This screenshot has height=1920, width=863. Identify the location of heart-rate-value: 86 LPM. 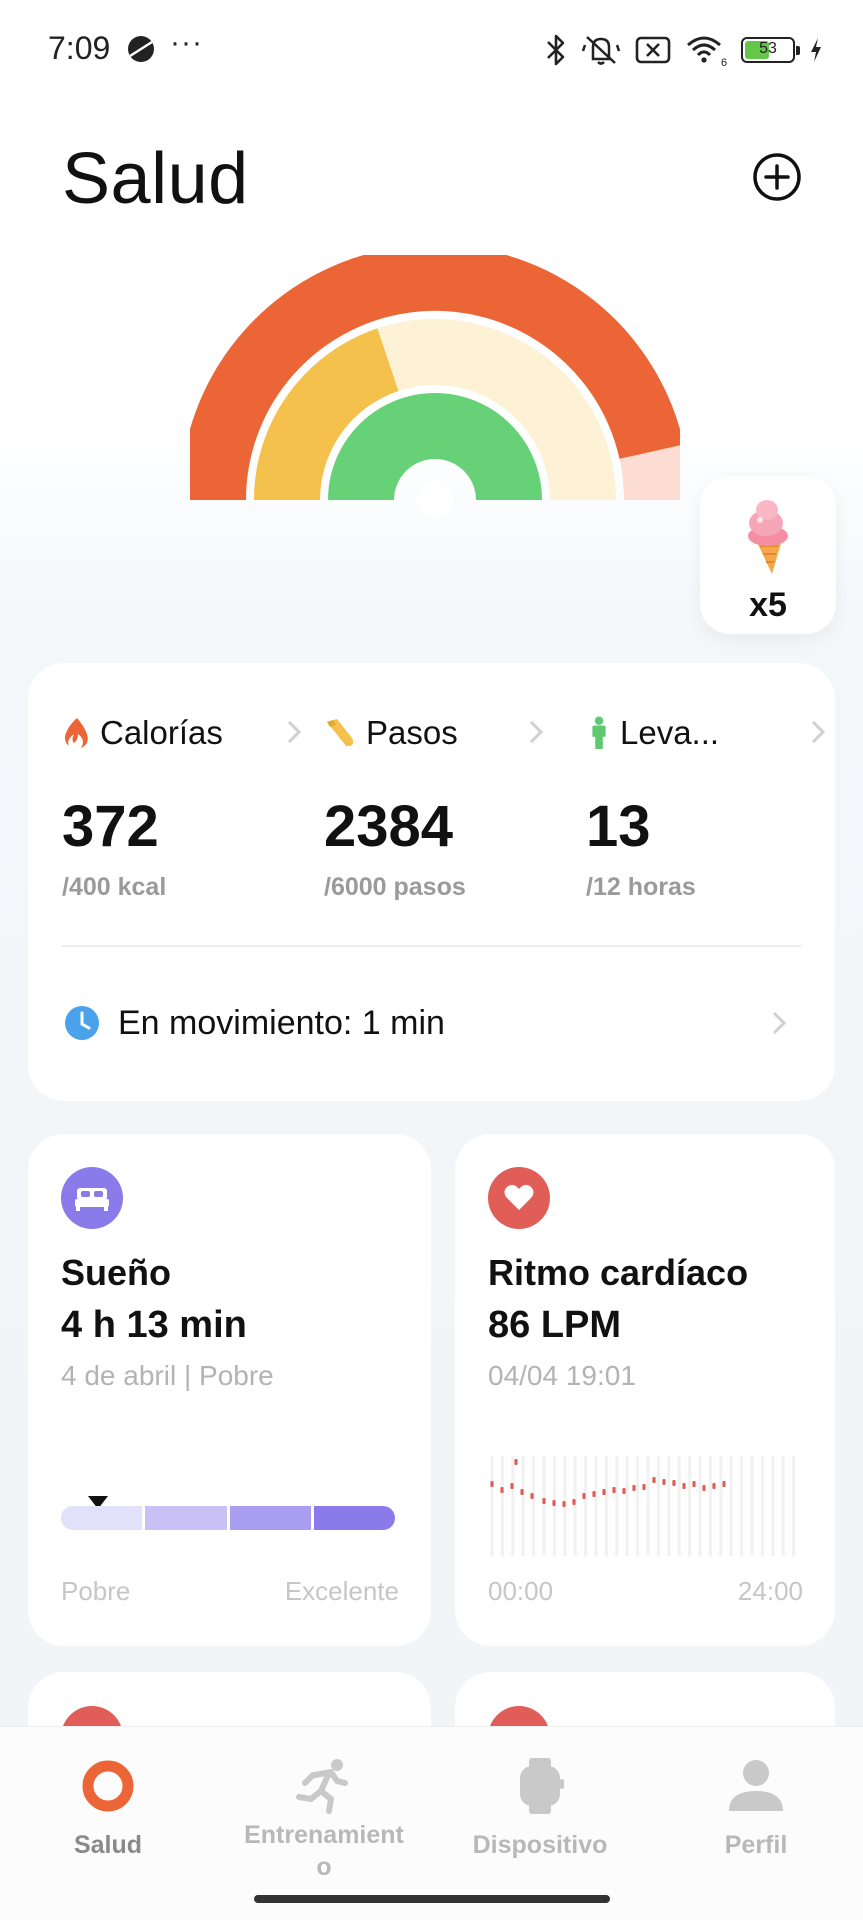
(555, 1325).